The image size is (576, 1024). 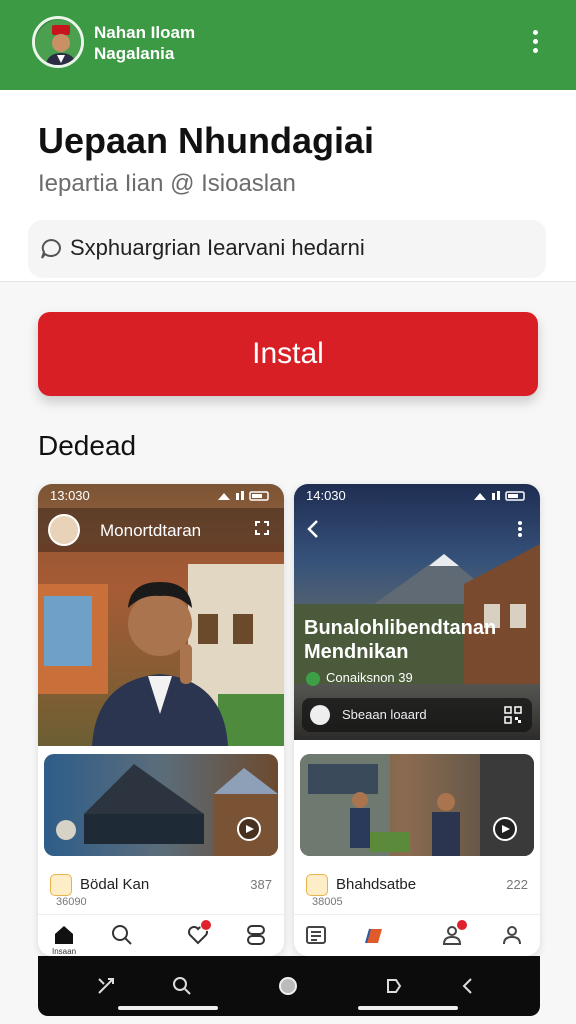 What do you see at coordinates (288, 45) in the screenshot?
I see `app-bar: Nahan Iloam Nagalania` at bounding box center [288, 45].